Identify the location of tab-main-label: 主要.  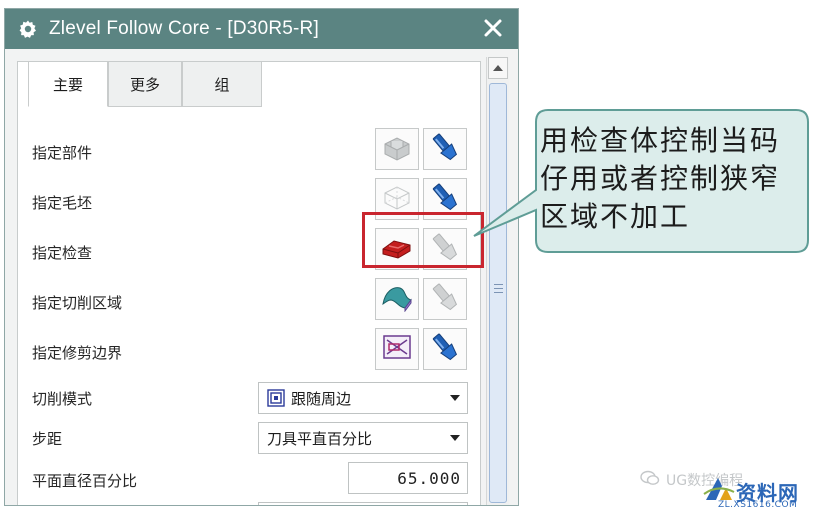
(67, 84).